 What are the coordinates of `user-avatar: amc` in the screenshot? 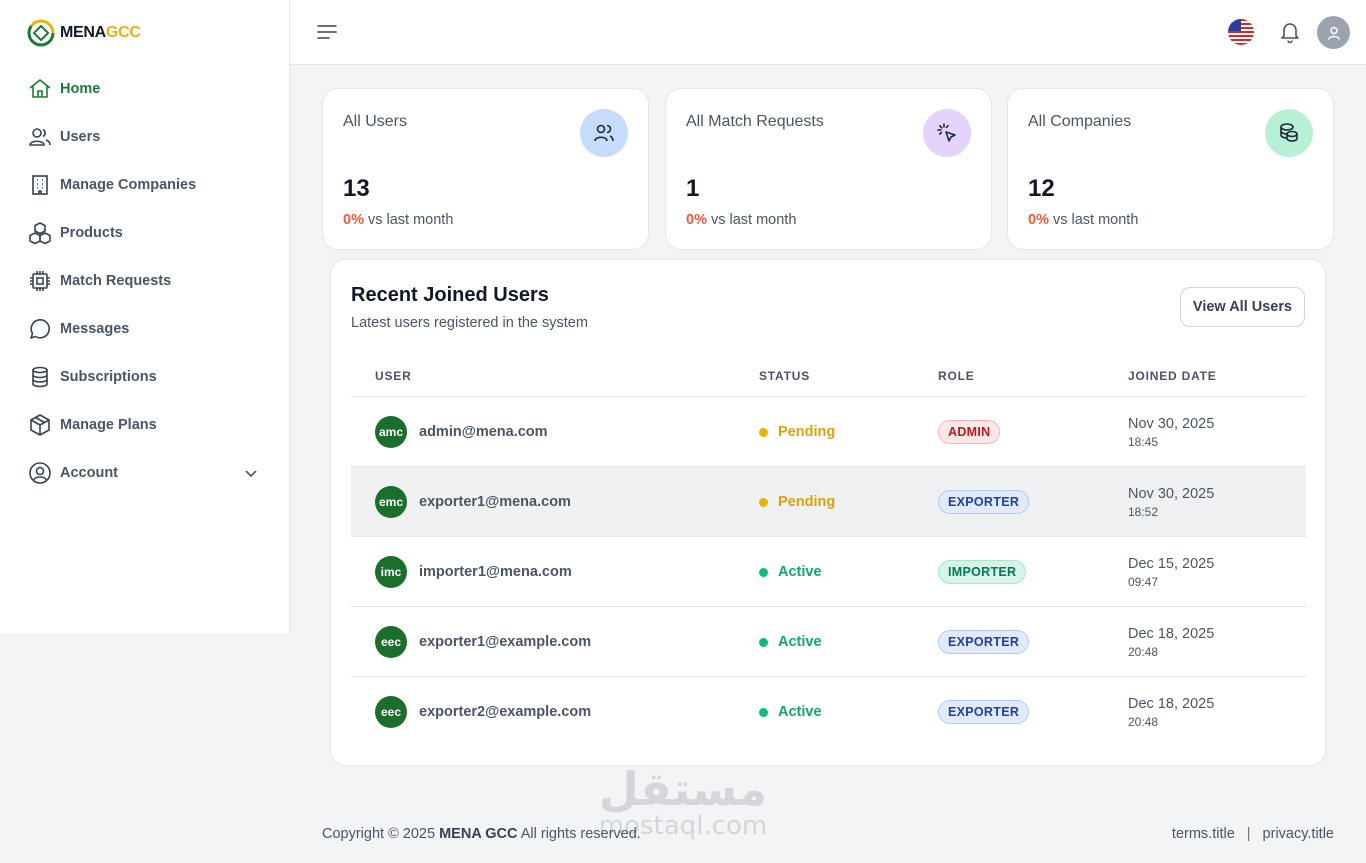 It's located at (391, 432).